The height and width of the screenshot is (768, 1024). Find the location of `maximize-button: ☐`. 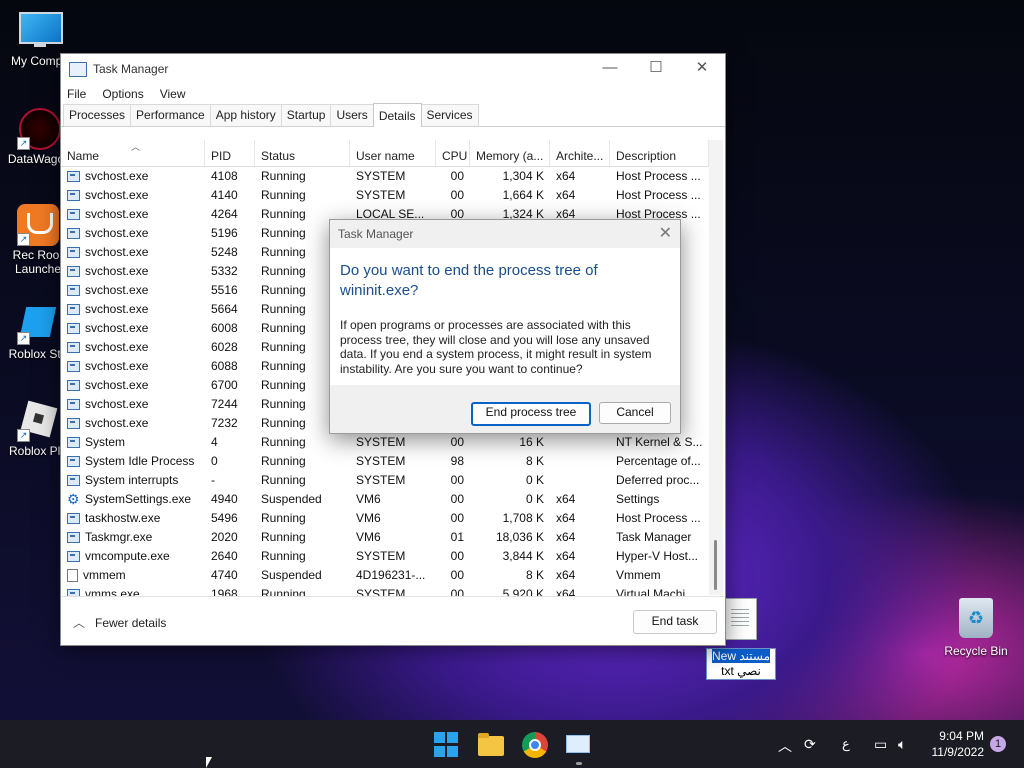

maximize-button: ☐ is located at coordinates (656, 69).